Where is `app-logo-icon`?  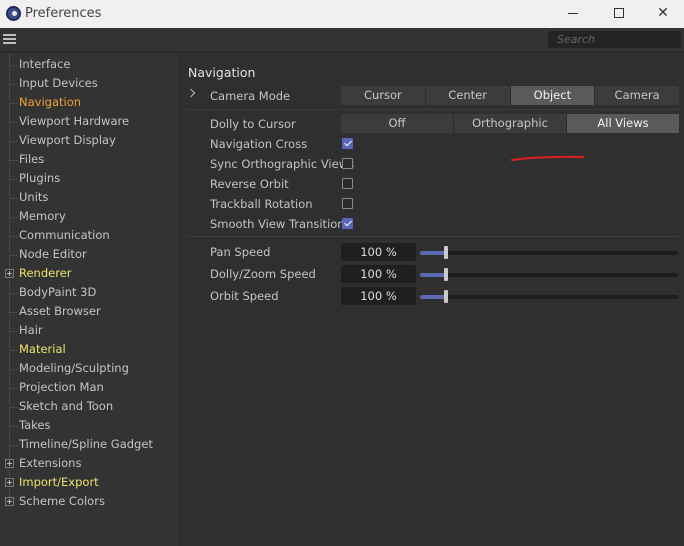
app-logo-icon is located at coordinates (13, 13).